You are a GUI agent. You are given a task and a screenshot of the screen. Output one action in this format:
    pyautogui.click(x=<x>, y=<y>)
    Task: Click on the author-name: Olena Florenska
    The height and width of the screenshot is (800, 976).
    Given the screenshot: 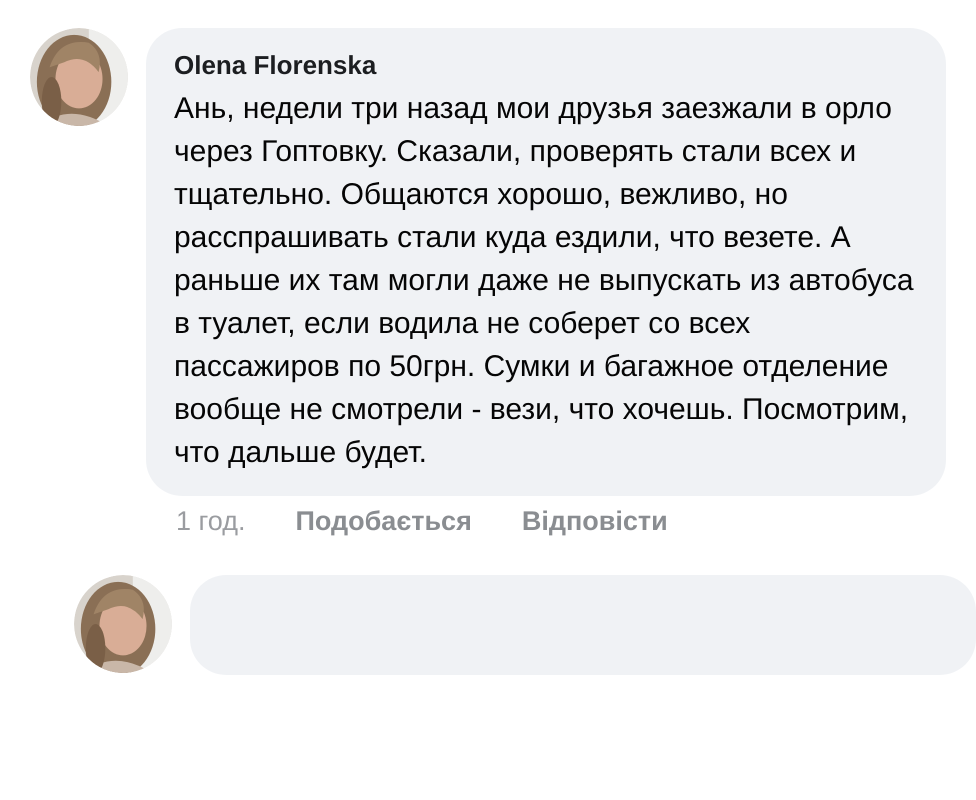 What is the action you would take?
    pyautogui.click(x=545, y=65)
    